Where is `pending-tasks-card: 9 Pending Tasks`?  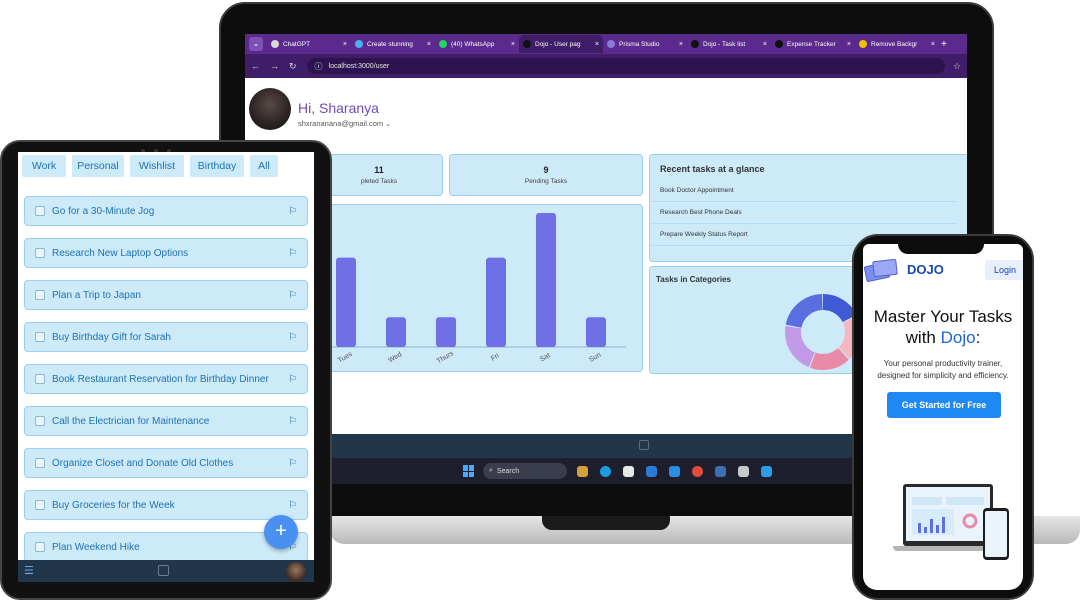
pending-tasks-card: 9 Pending Tasks is located at coordinates (546, 175).